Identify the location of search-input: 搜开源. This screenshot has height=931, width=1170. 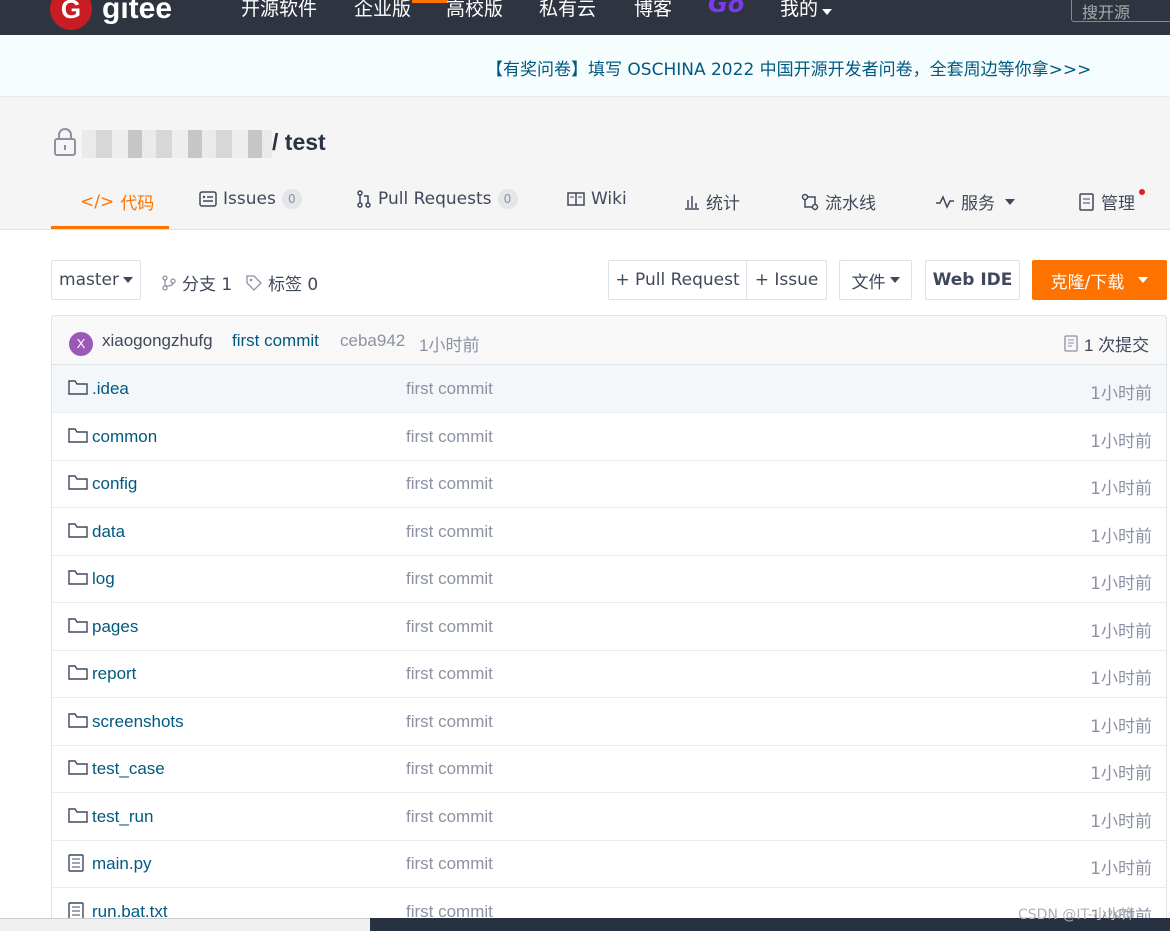
(1120, 11).